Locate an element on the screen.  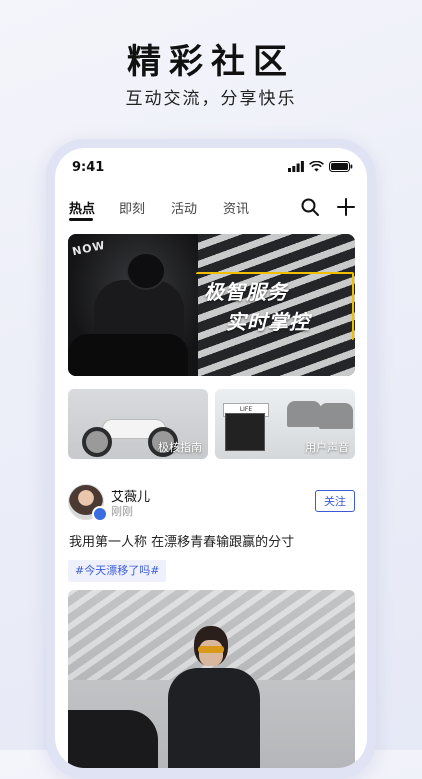
store-display is located at coordinates (245, 432).